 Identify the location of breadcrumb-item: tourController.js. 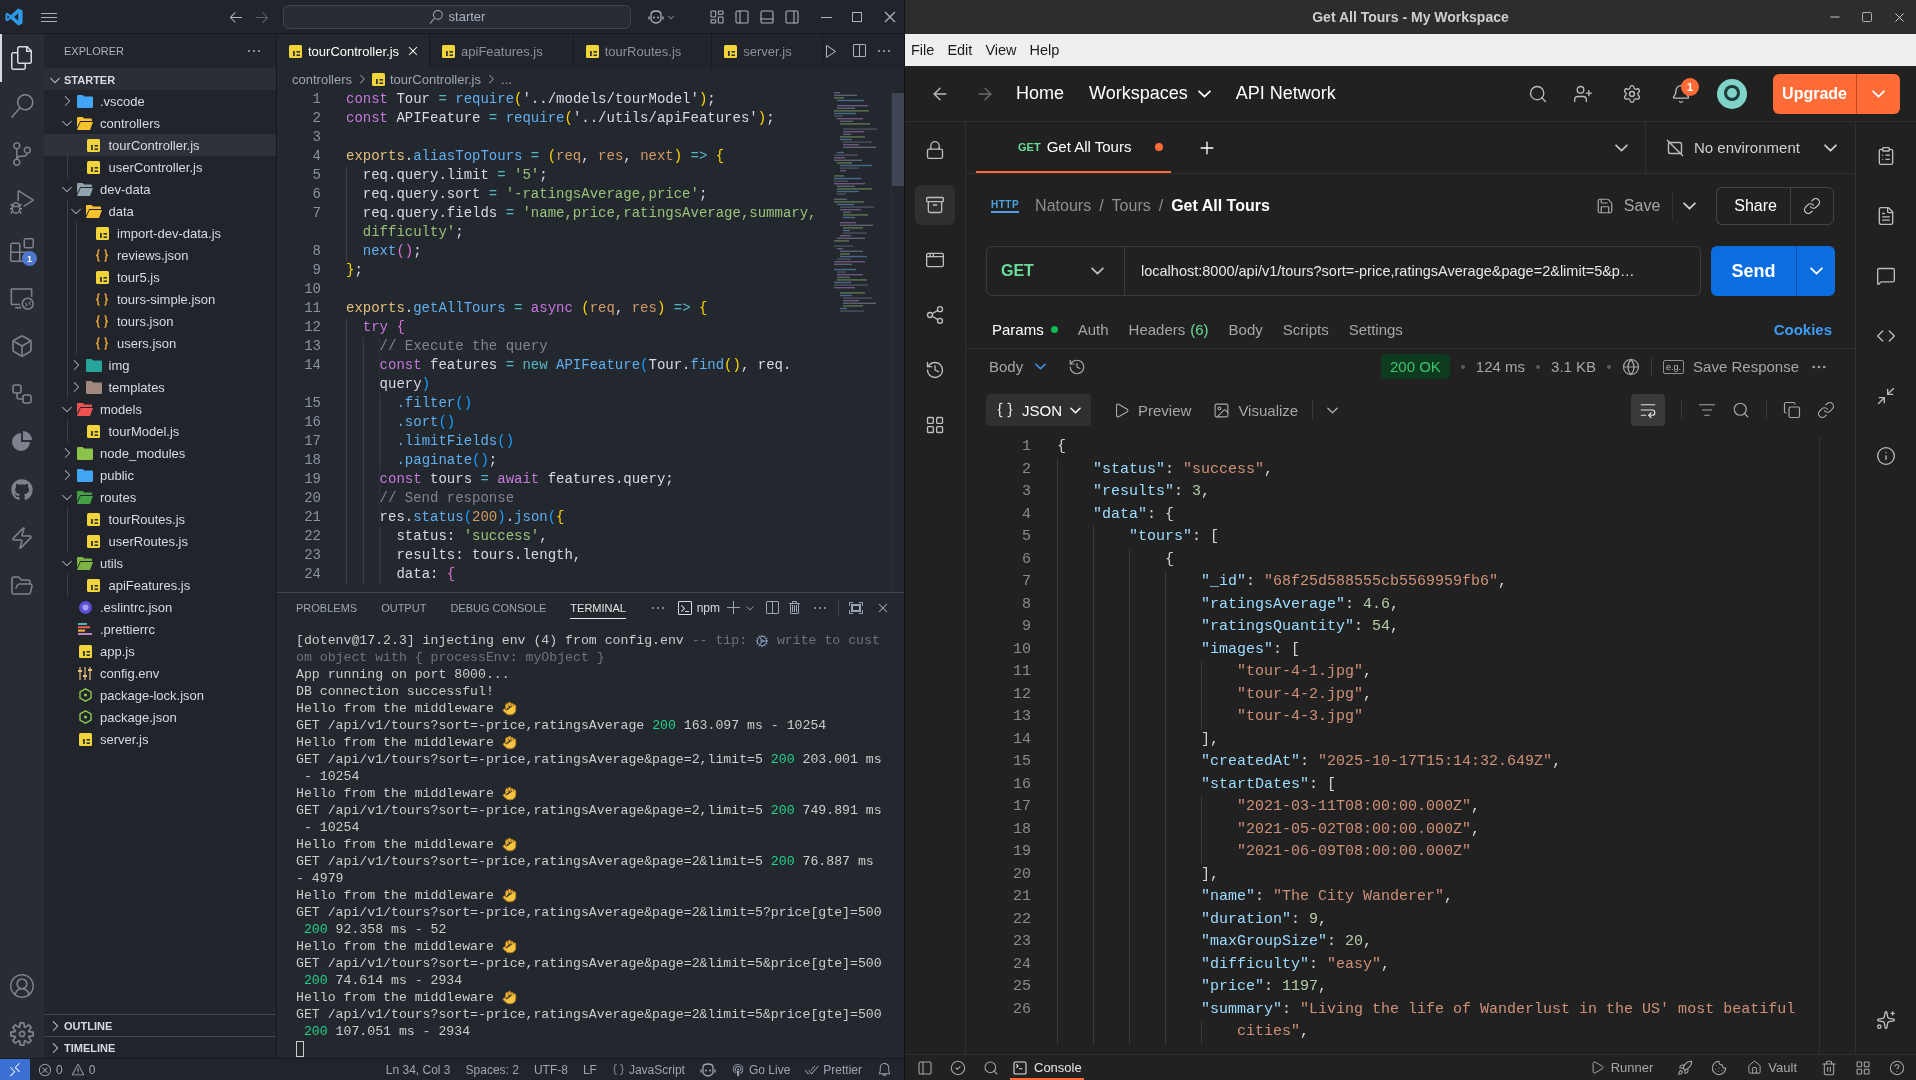
(426, 79).